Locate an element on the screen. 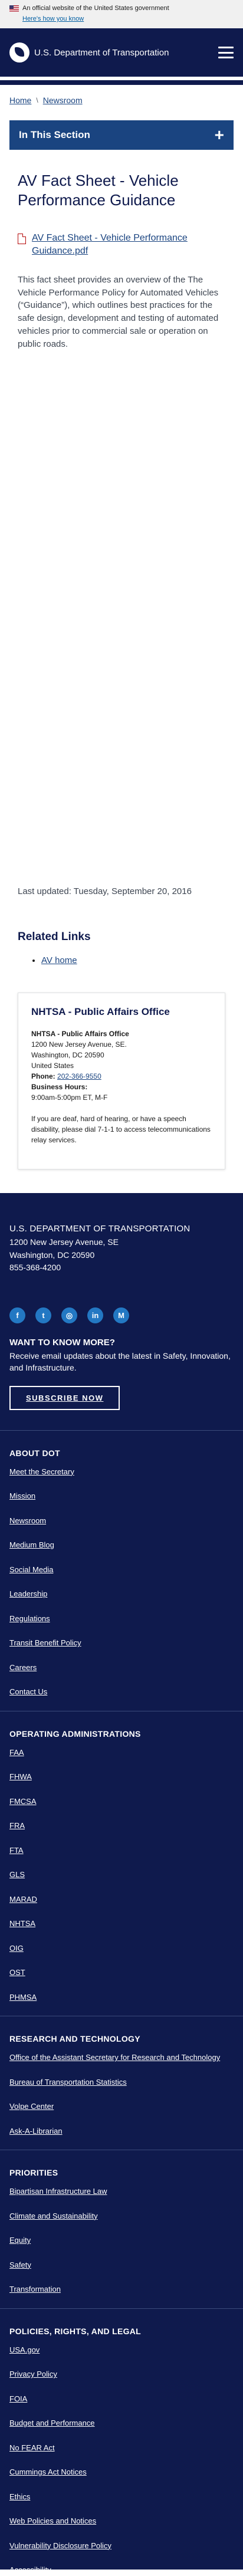  plus-icon: + is located at coordinates (219, 135).